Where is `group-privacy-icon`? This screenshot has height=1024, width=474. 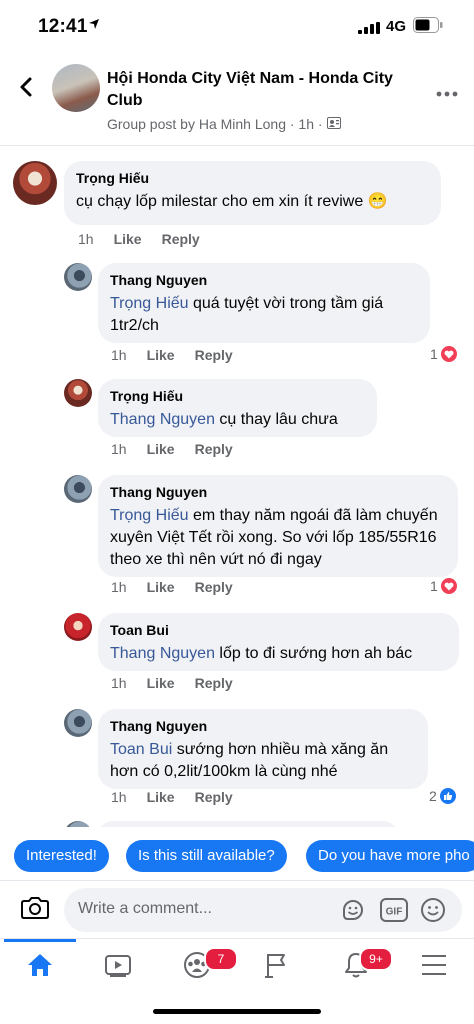
group-privacy-icon is located at coordinates (333, 124).